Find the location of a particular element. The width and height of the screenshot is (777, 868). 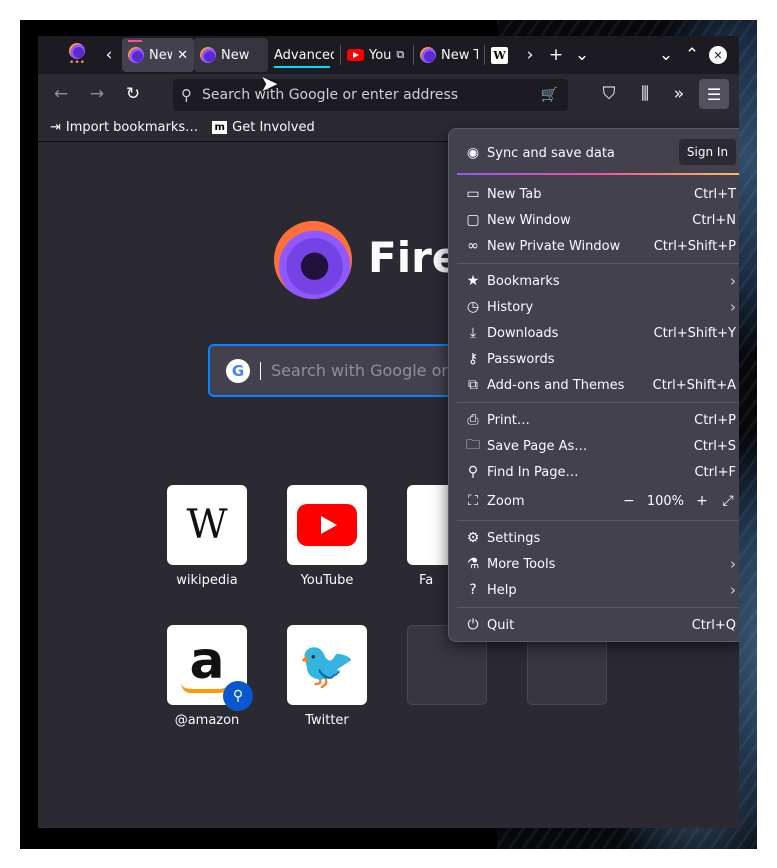

wikipedia-icon: W is located at coordinates (499, 55).